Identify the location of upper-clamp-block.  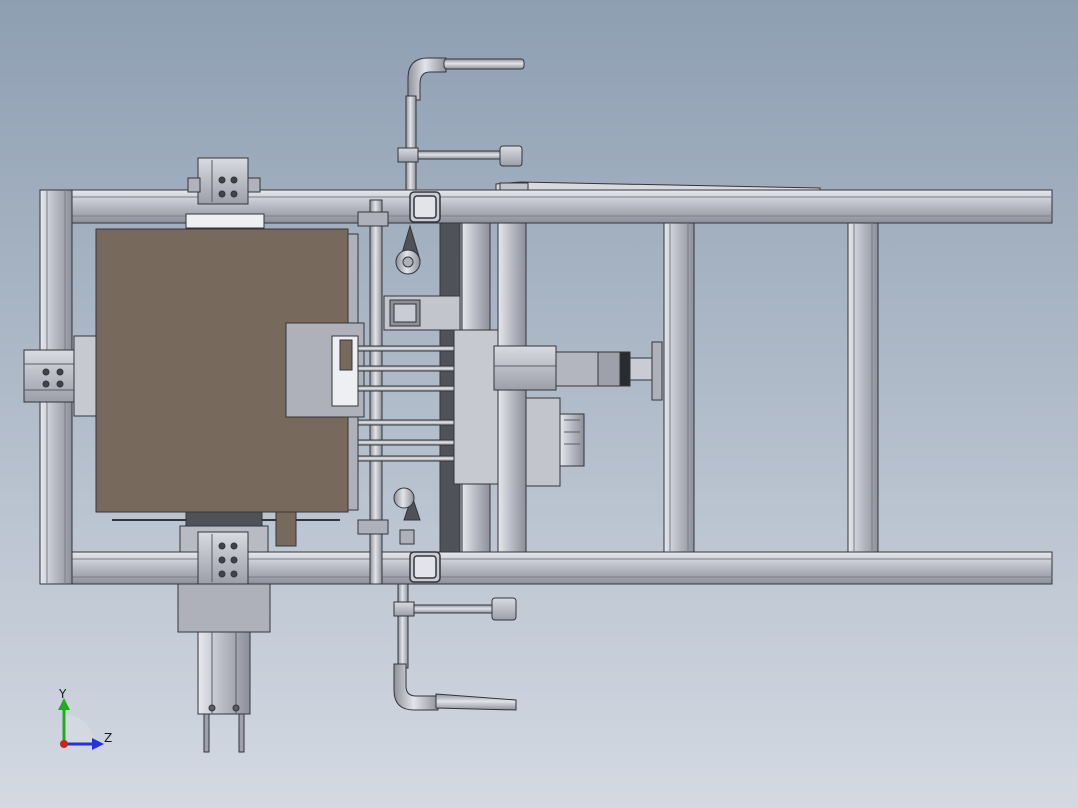
(408, 155).